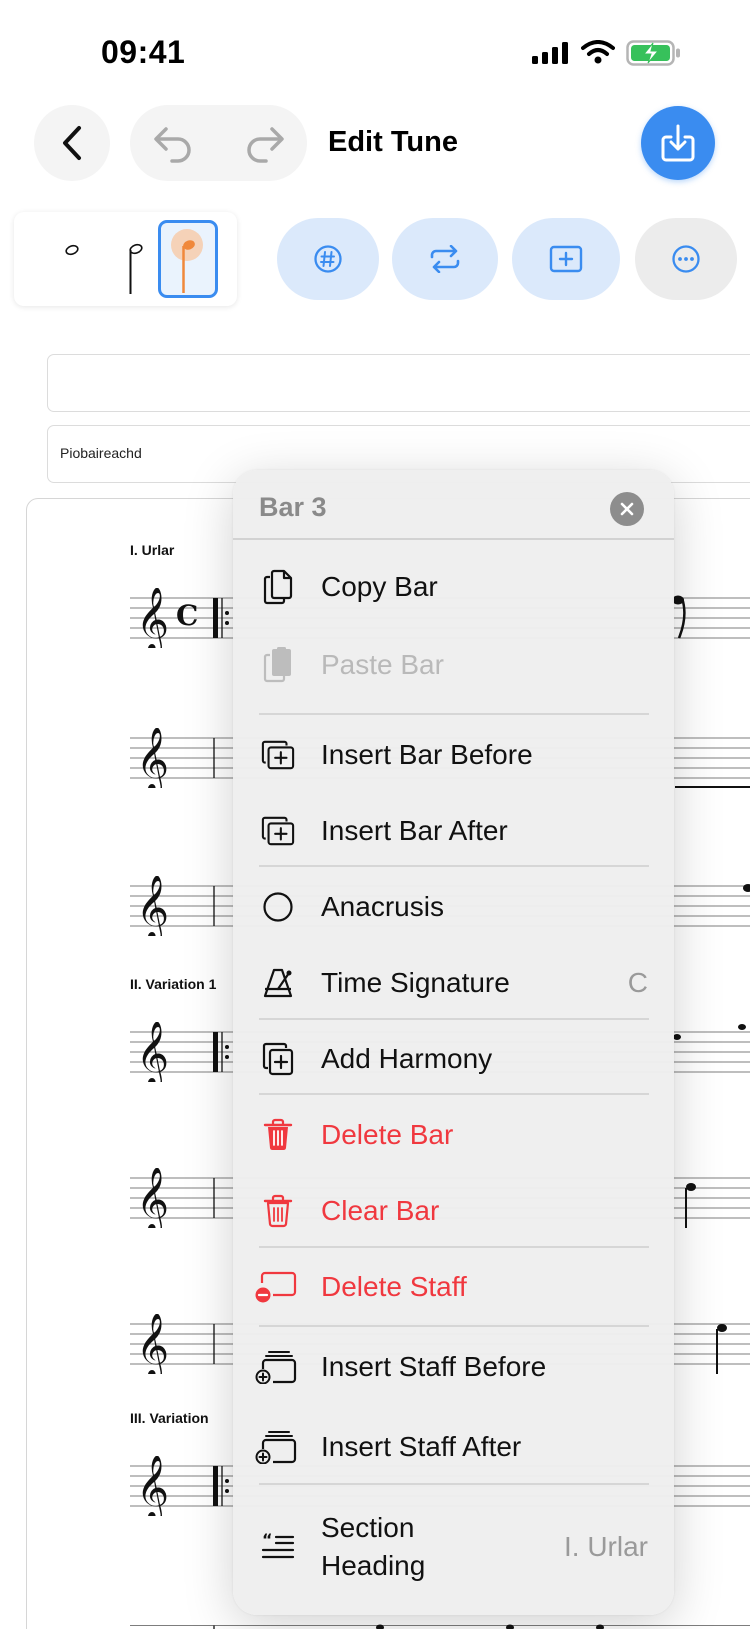 This screenshot has height=1629, width=750. What do you see at coordinates (453, 1211) in the screenshot?
I see `menu-item-clear-bar: Clear Bar` at bounding box center [453, 1211].